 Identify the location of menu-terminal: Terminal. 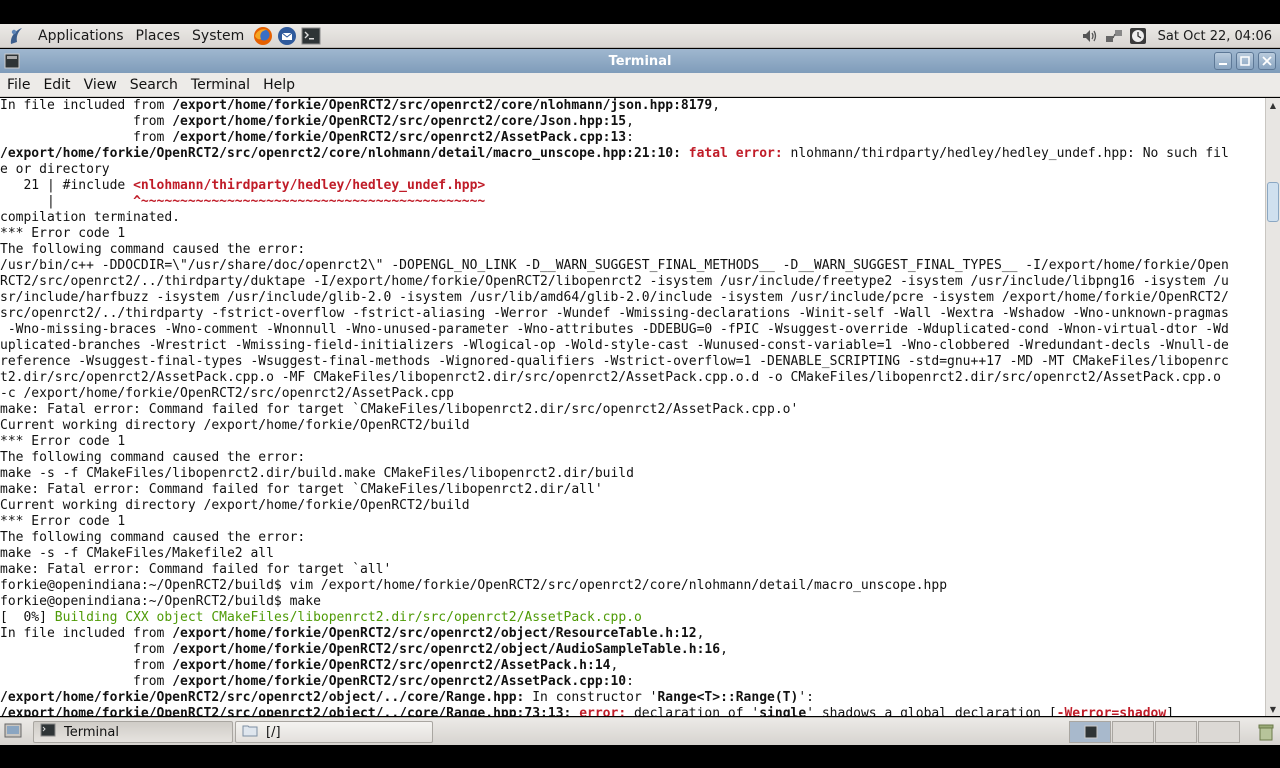
(220, 85).